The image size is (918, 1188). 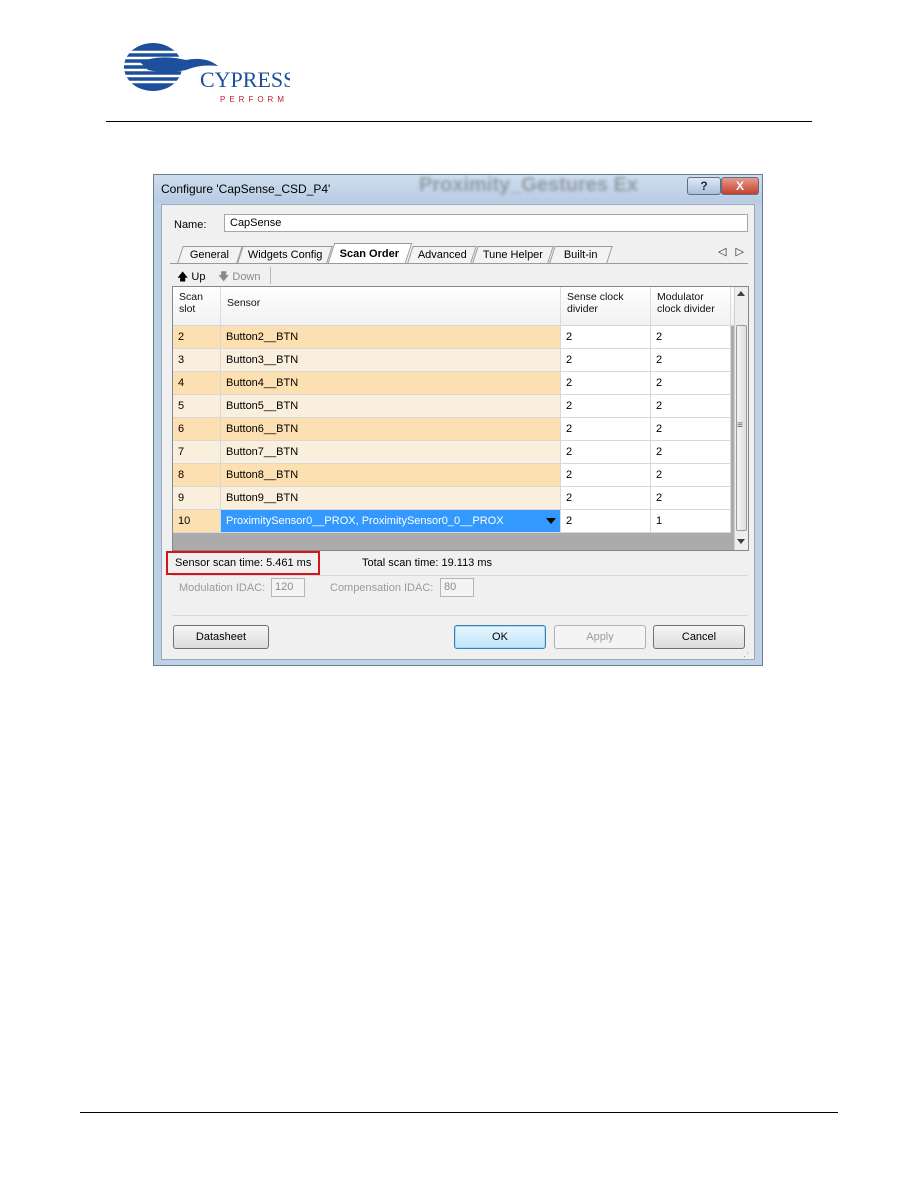 I want to click on scan-slot-cell: 8, so click(x=197, y=475).